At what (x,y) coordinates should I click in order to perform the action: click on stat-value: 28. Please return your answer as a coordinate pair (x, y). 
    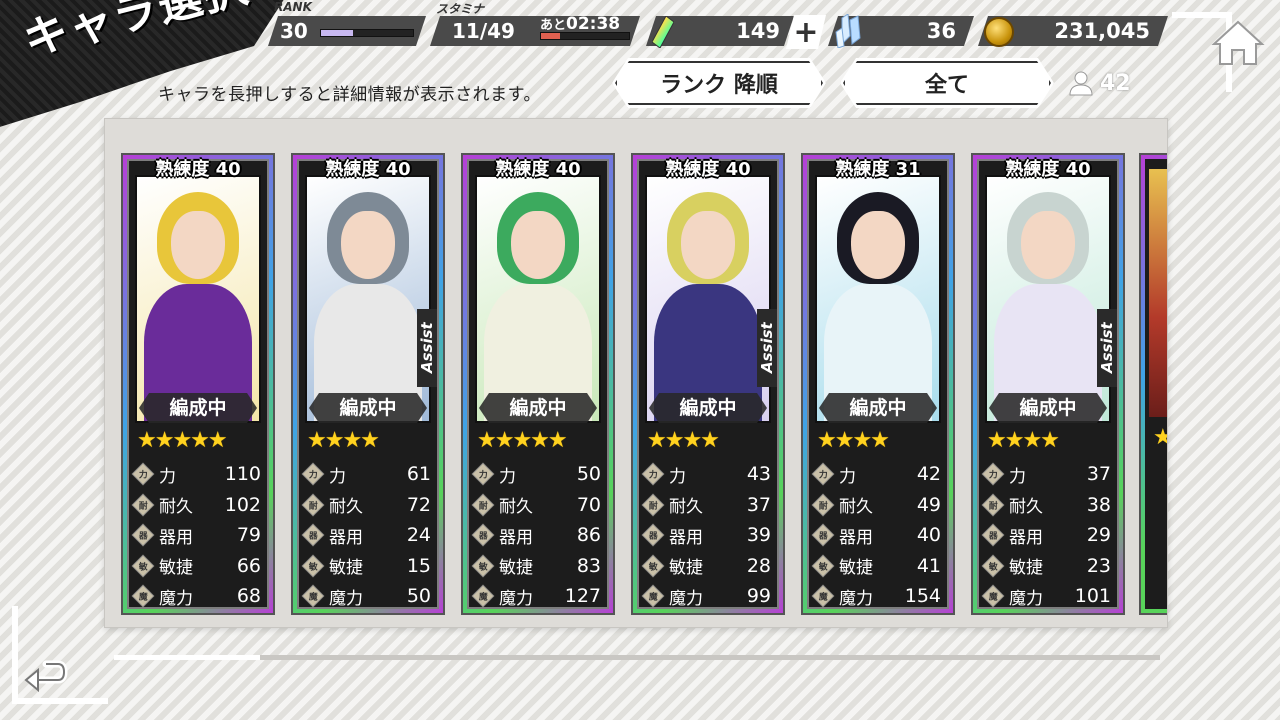
    Looking at the image, I should click on (758, 565).